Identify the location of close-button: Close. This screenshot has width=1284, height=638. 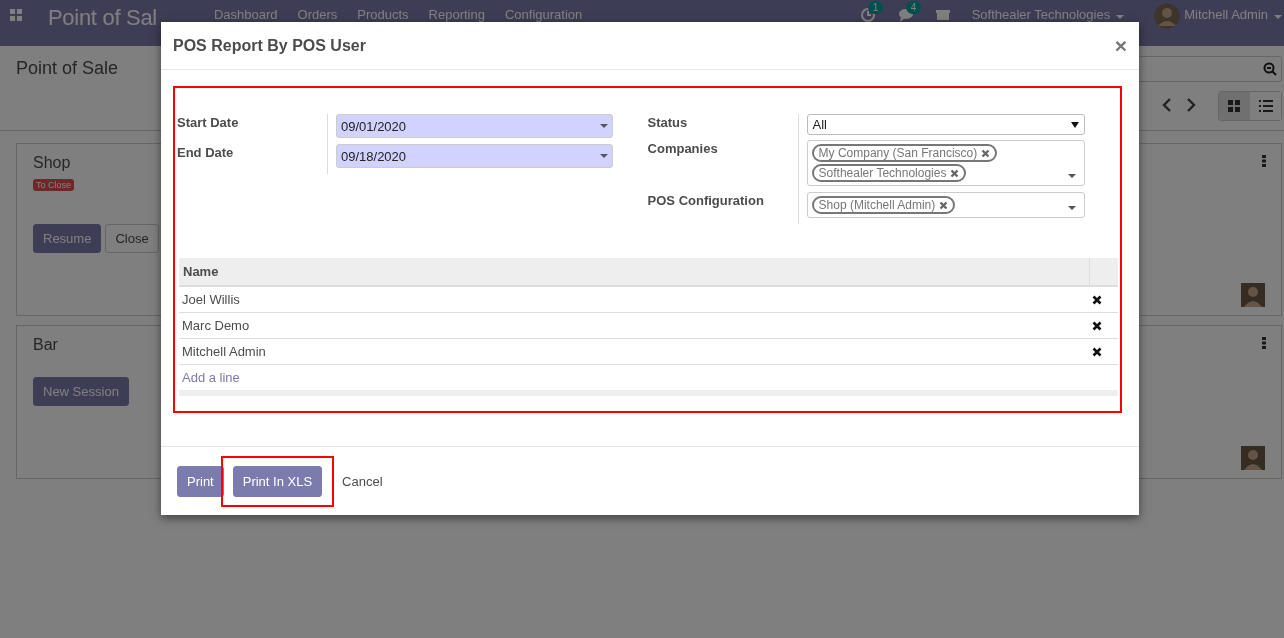
(132, 238).